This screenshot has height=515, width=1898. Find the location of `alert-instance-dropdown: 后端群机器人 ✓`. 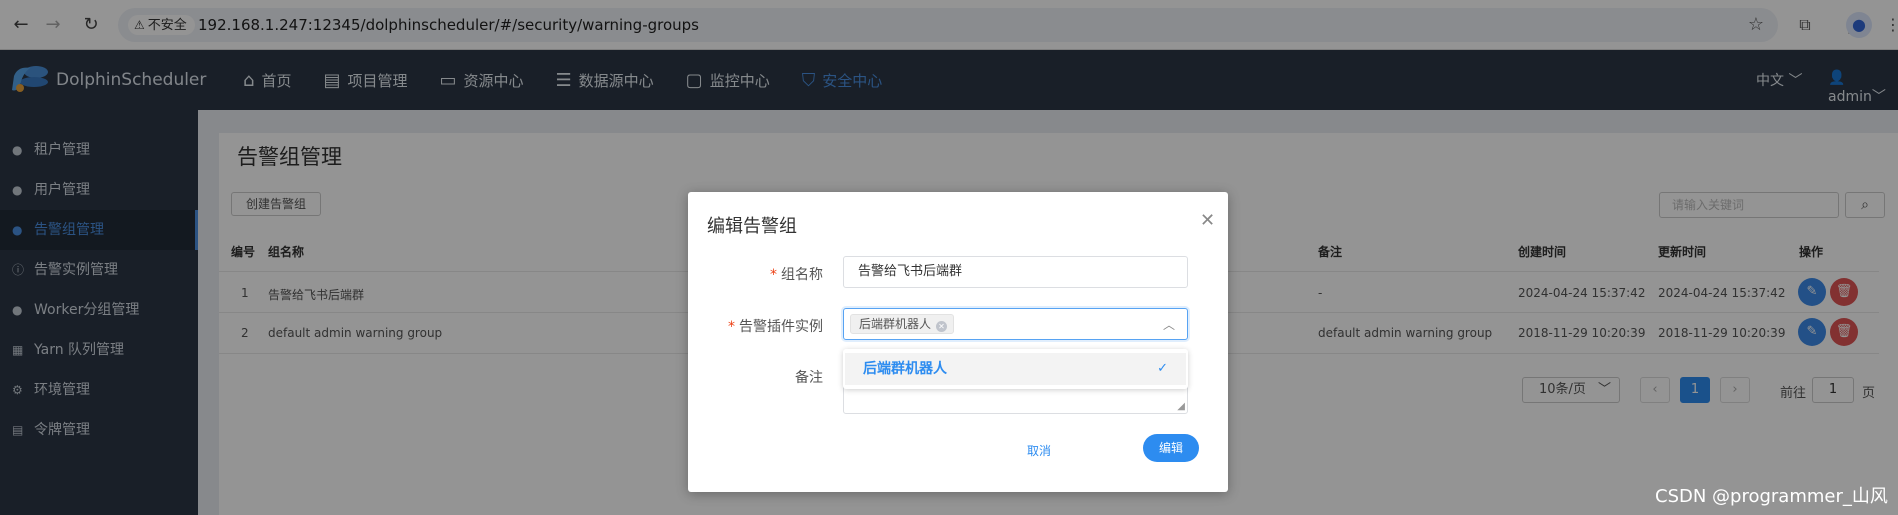

alert-instance-dropdown: 后端群机器人 ✓ is located at coordinates (1015, 369).